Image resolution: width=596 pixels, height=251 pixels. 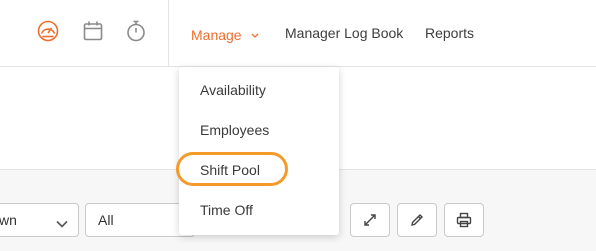 I want to click on menu-item-employees: Employees, so click(x=234, y=130).